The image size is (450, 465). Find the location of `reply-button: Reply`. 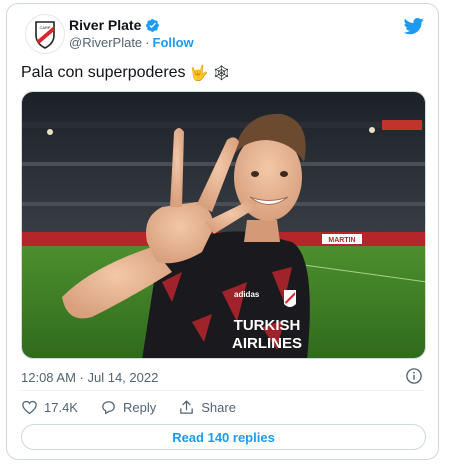

reply-button: Reply is located at coordinates (128, 407).